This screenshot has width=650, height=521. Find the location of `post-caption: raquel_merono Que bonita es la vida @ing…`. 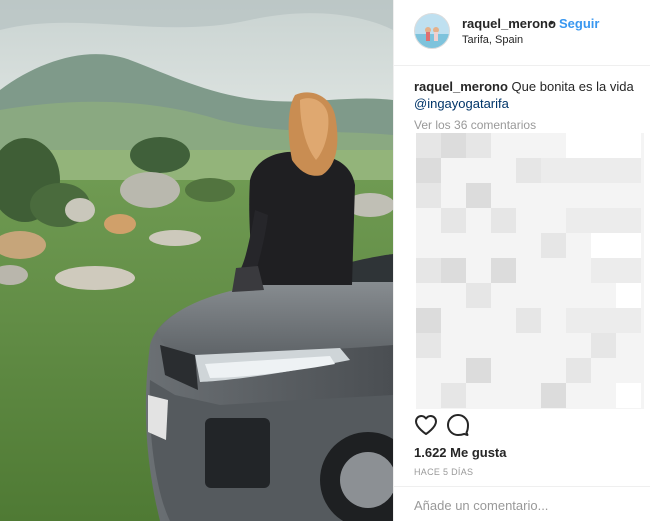

post-caption: raquel_merono Que bonita es la vida @ing… is located at coordinates (526, 95).